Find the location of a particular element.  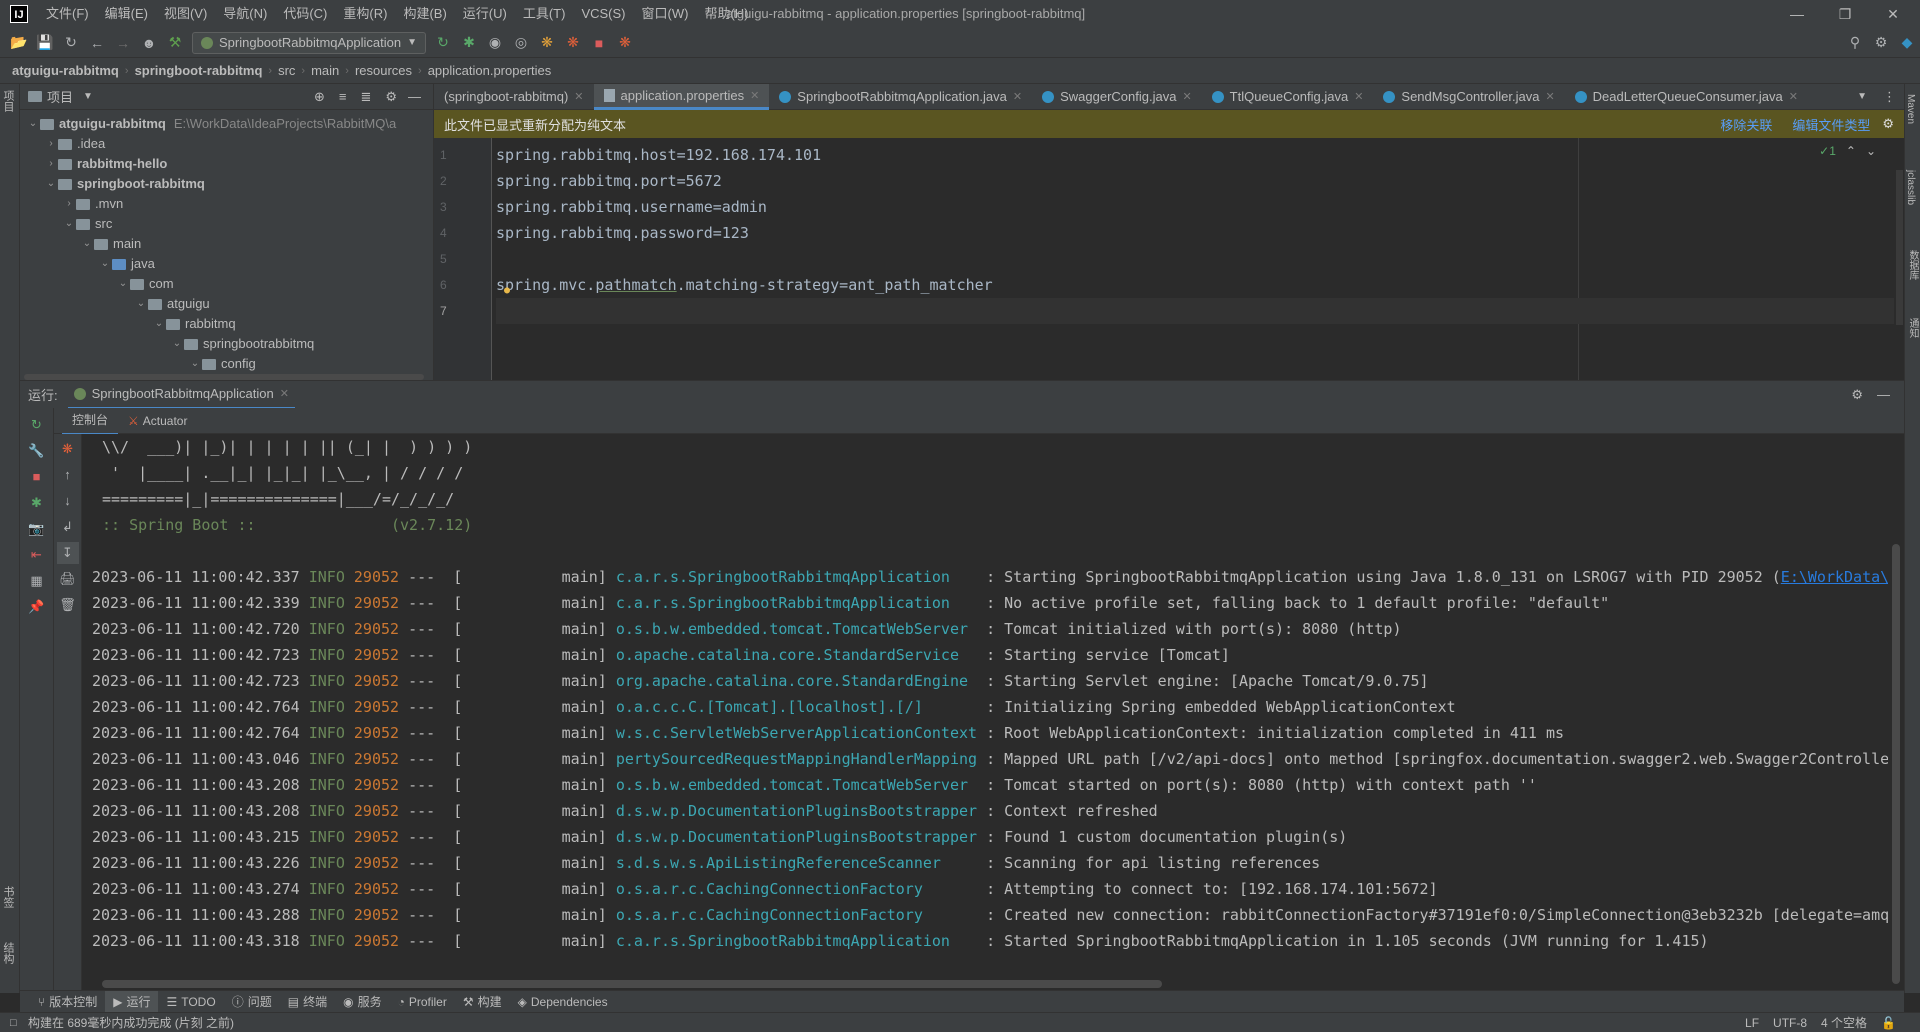

breadcrumb-item: application.properties is located at coordinates (490, 71).